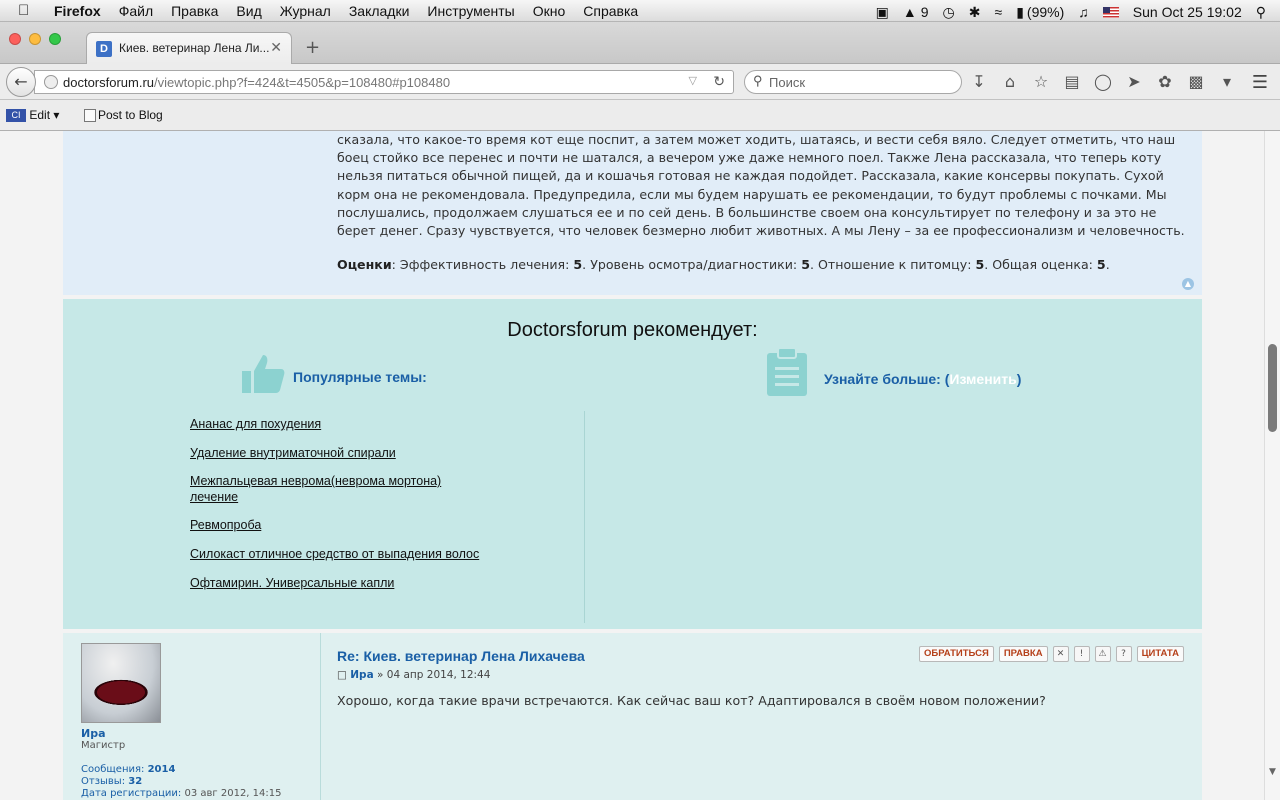 The width and height of the screenshot is (1280, 800). I want to click on menu-app: Firefox, so click(77, 11).